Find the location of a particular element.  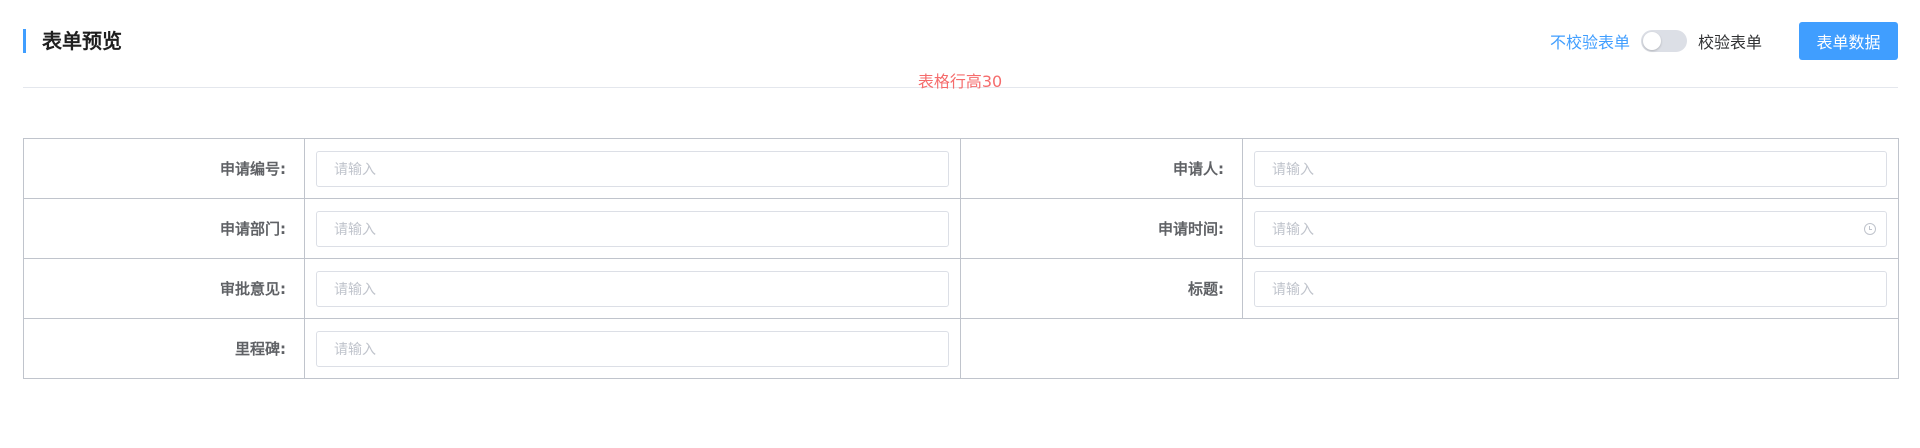

form-row: 申请部门: 请输入 申请时间: 请输入 is located at coordinates (961, 228).